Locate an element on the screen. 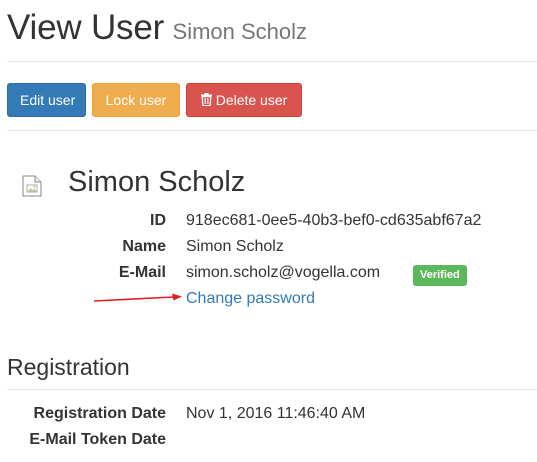 This screenshot has width=537, height=462. page-title: View User is located at coordinates (86, 27).